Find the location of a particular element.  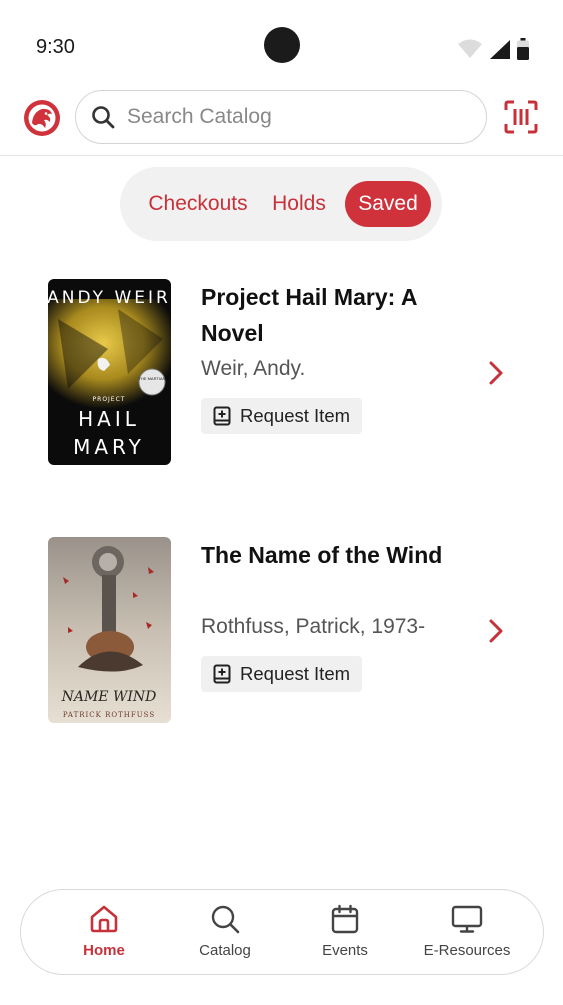

book-title: The Name of the Wind is located at coordinates (331, 555).